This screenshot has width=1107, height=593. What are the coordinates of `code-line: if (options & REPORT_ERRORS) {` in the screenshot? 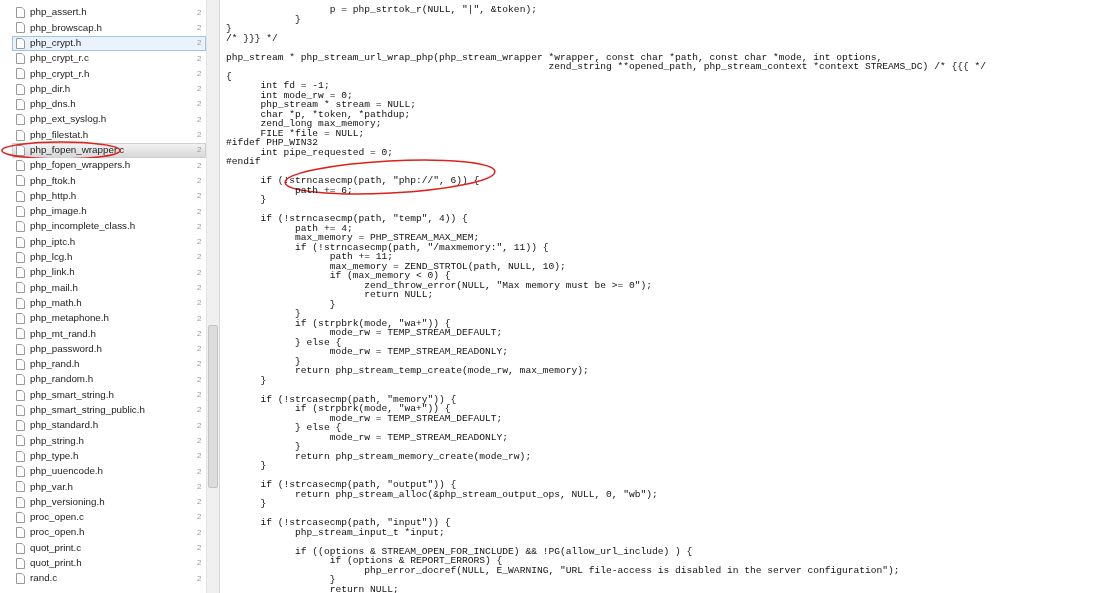 It's located at (416, 560).